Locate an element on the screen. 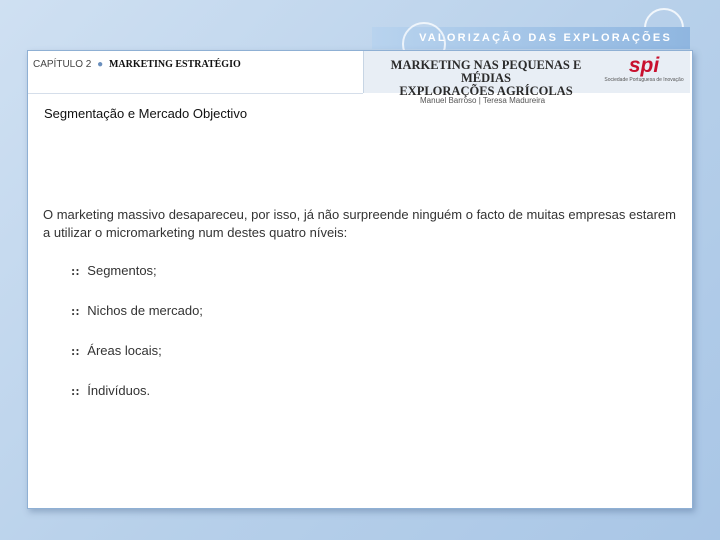 Image resolution: width=720 pixels, height=540 pixels. list-item: :: Nichos de mercado; is located at coordinates (137, 323).